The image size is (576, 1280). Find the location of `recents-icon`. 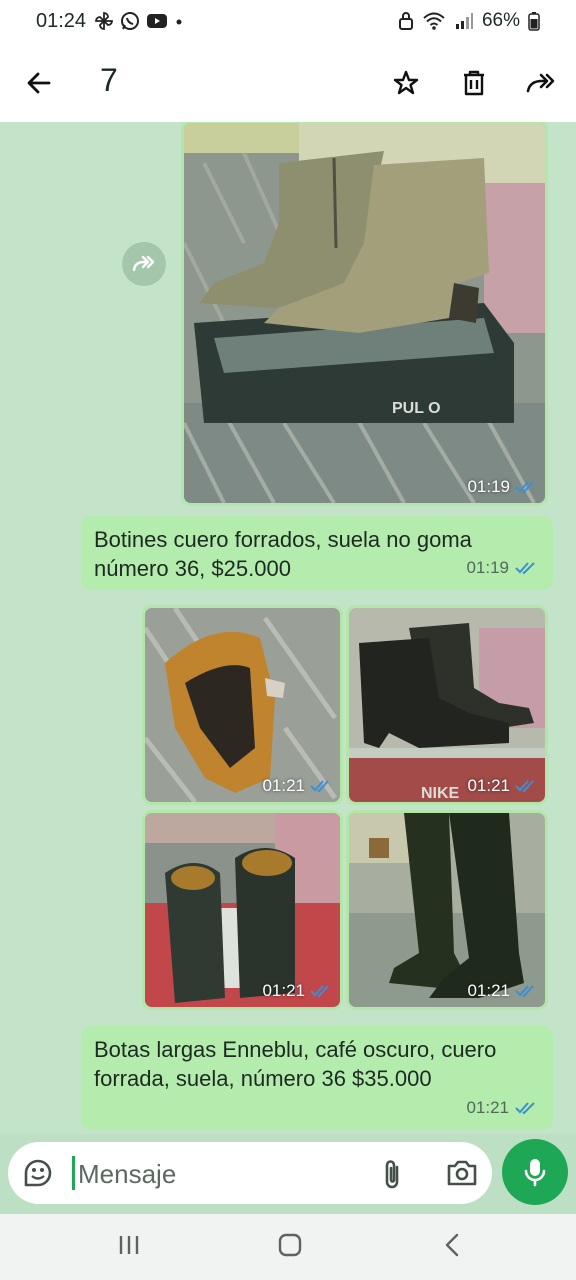

recents-icon is located at coordinates (129, 1245).